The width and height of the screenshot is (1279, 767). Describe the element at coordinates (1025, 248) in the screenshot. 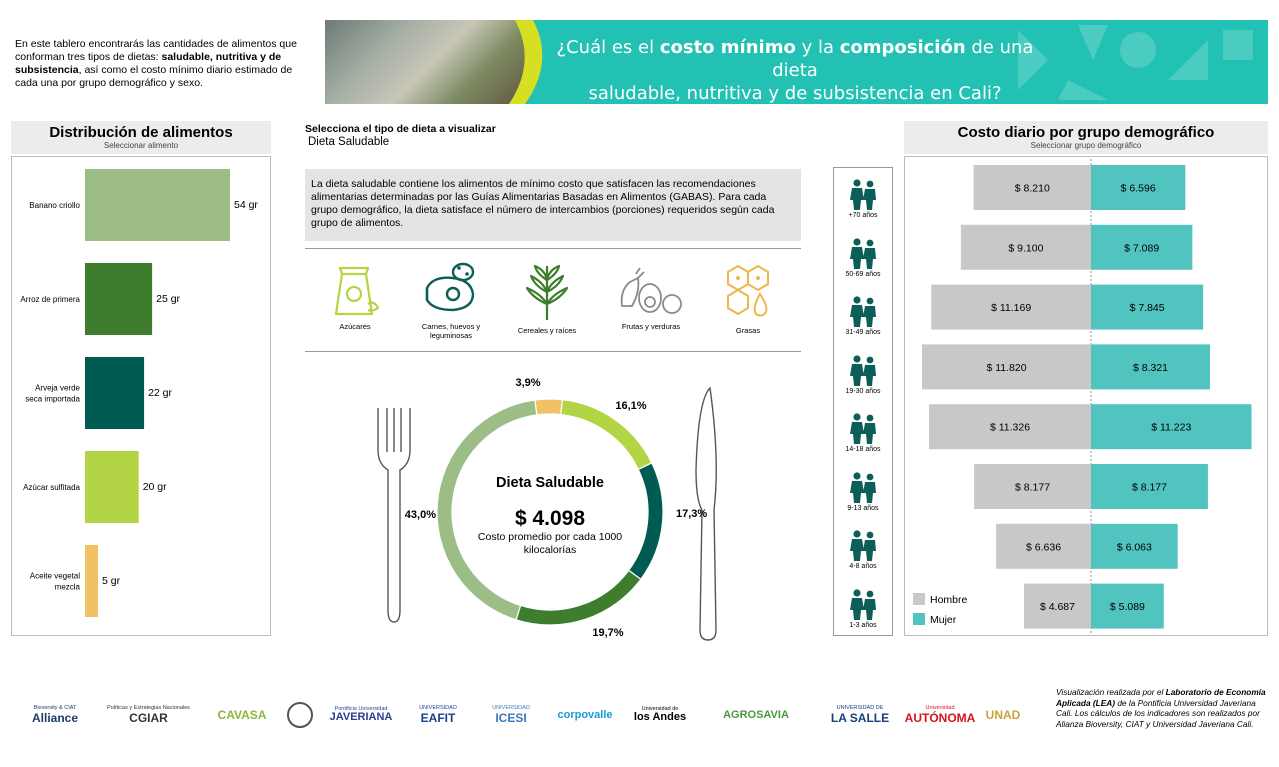

I see `cost-label-hombre: $ 9.100` at that location.